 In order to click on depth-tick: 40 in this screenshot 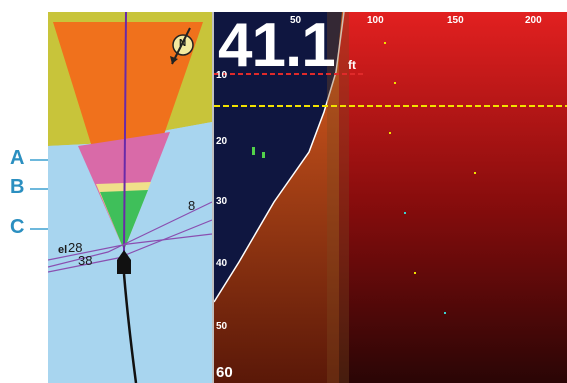, I will do `click(222, 263)`.